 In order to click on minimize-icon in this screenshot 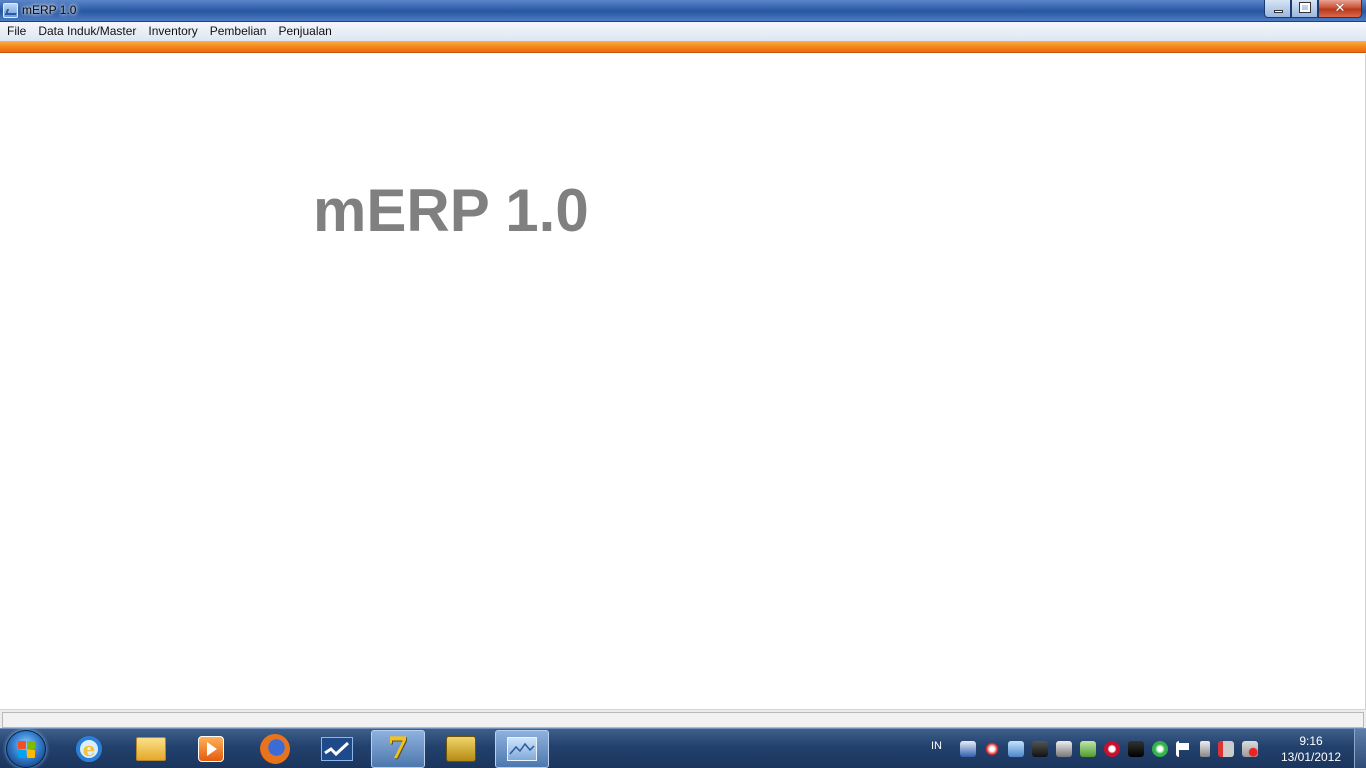, I will do `click(1278, 11)`.